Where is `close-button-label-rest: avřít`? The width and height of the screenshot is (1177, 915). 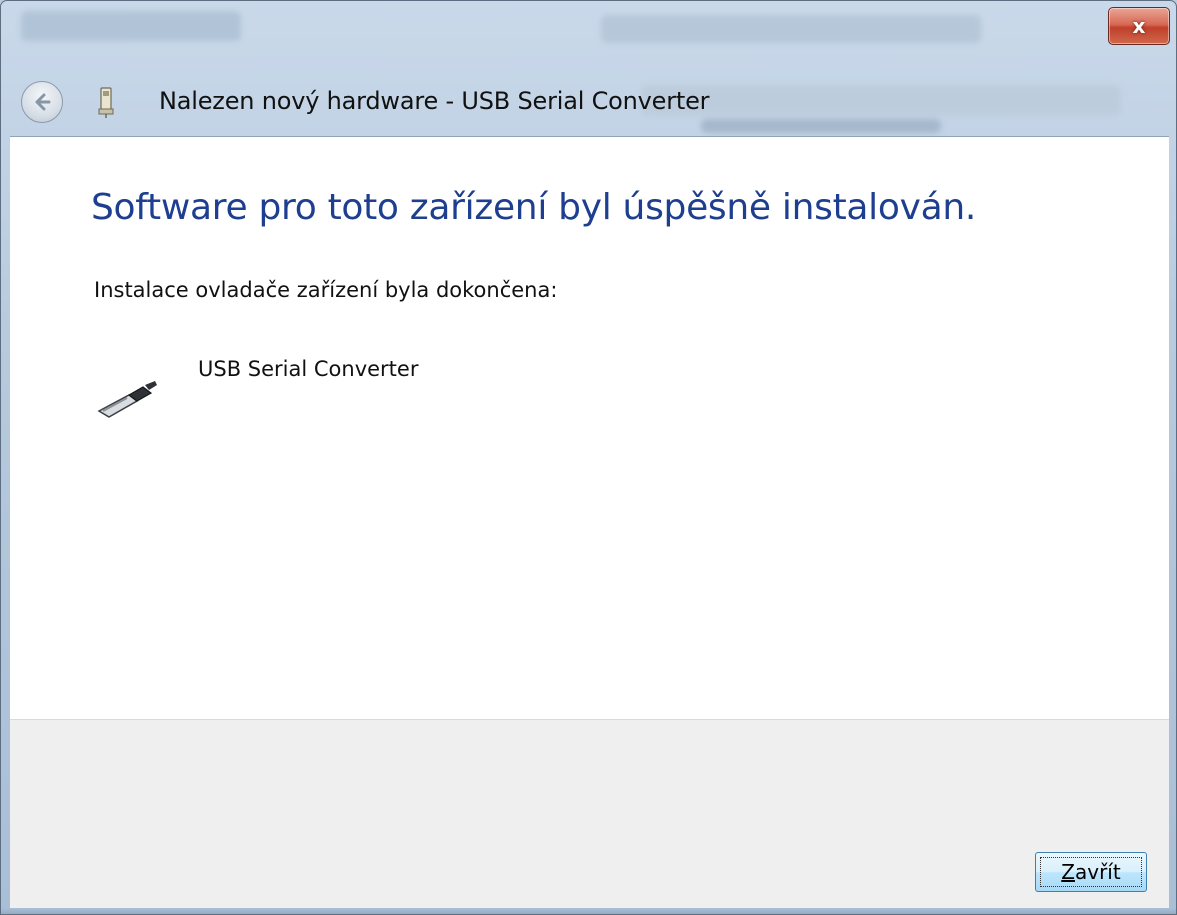
close-button-label-rest: avřít is located at coordinates (1097, 872).